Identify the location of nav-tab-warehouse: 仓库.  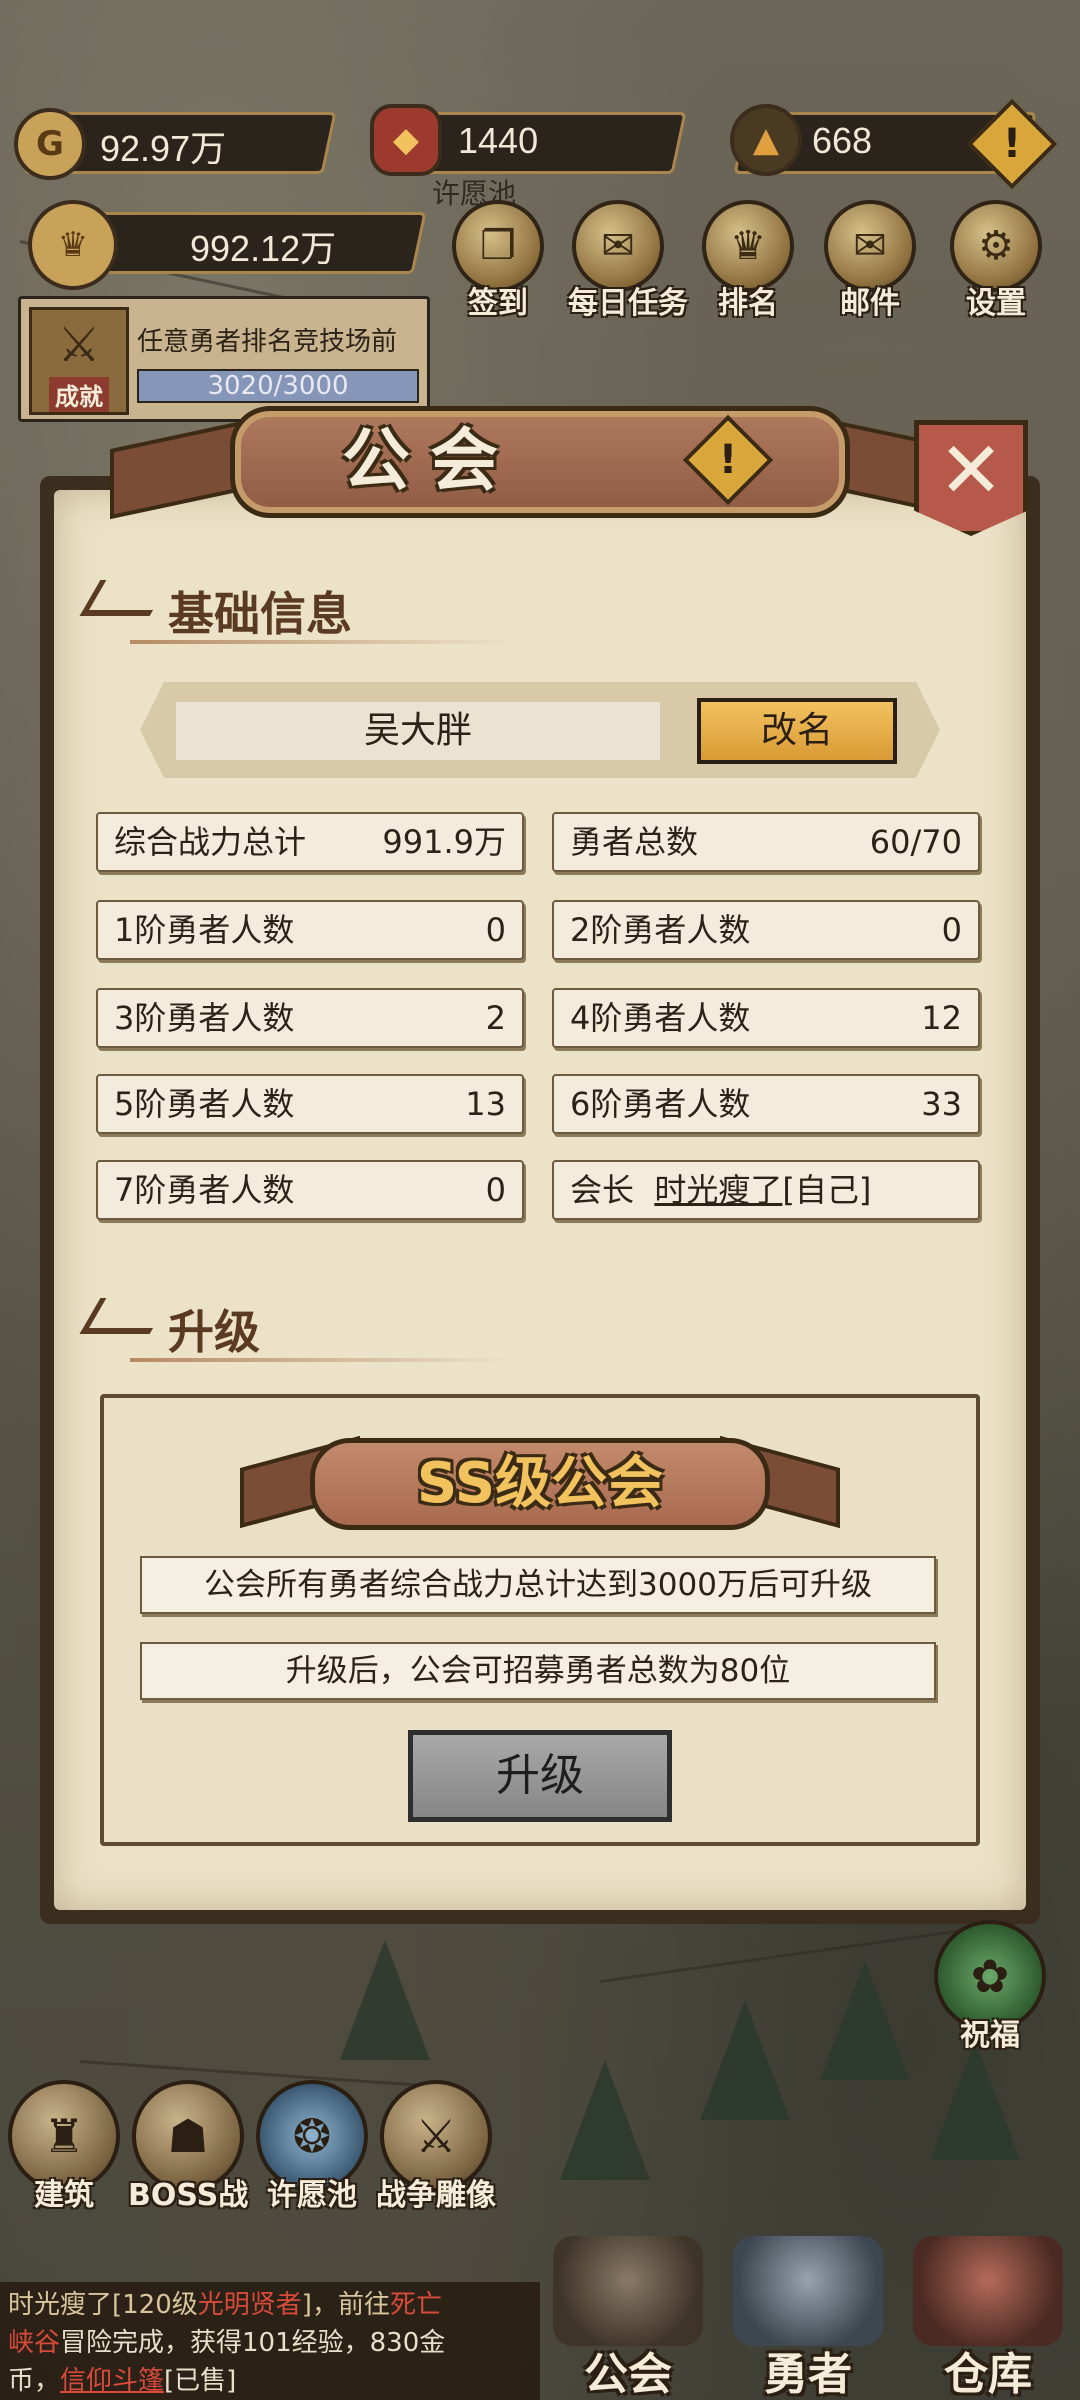
(988, 2318).